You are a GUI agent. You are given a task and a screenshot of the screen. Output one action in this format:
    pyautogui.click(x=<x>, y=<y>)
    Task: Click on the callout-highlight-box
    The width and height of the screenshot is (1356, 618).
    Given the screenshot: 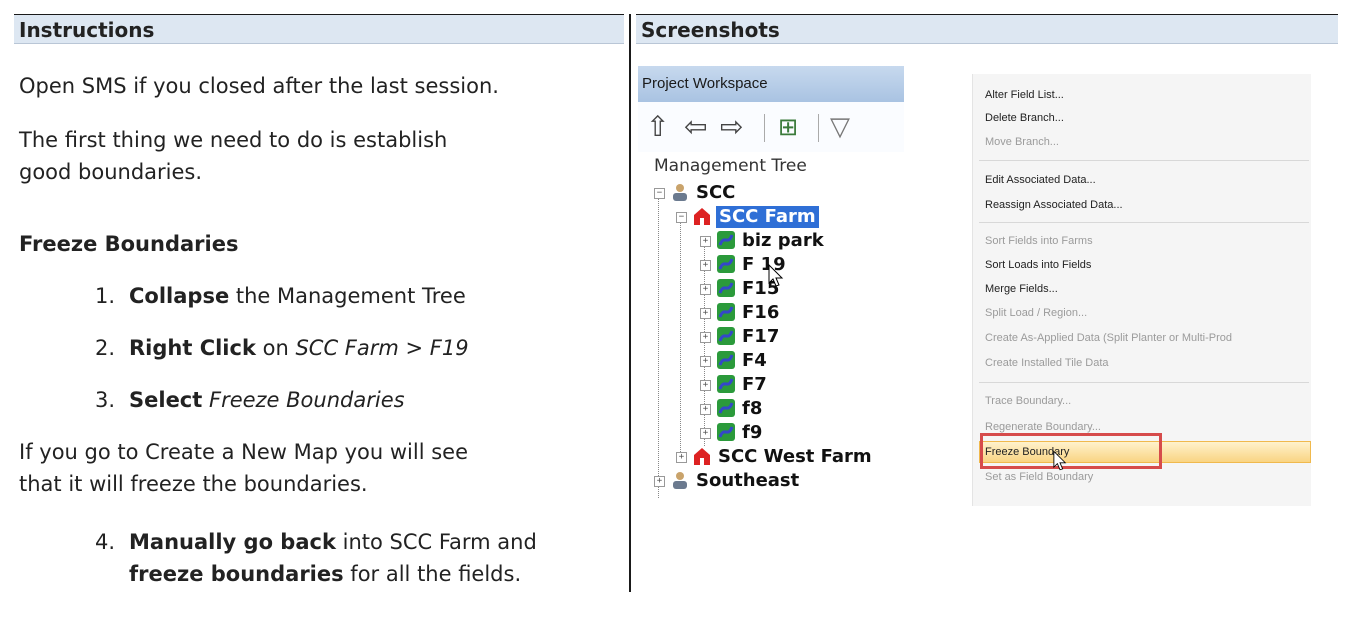 What is the action you would take?
    pyautogui.click(x=1071, y=451)
    